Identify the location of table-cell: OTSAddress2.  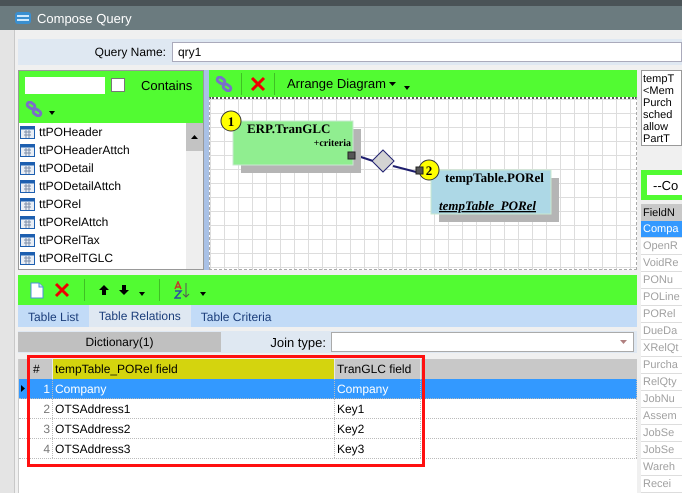
(194, 428).